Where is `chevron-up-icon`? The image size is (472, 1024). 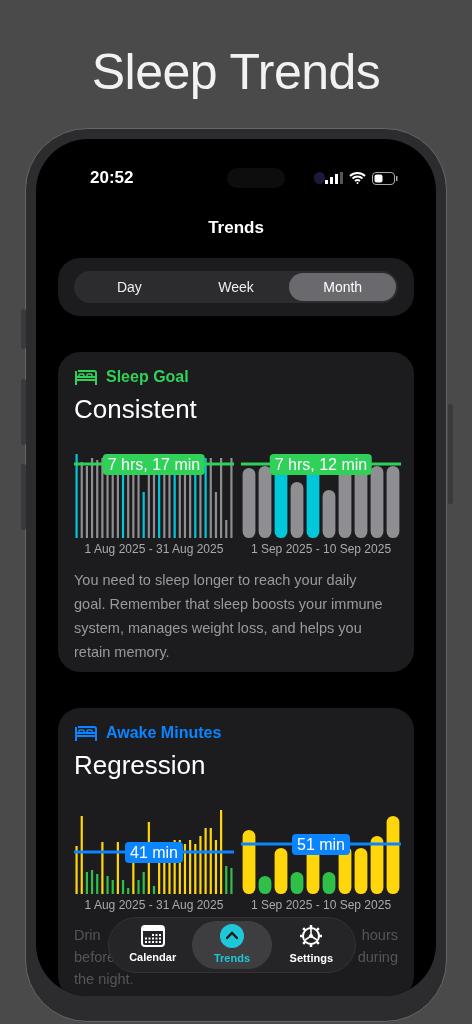
chevron-up-icon is located at coordinates (232, 935).